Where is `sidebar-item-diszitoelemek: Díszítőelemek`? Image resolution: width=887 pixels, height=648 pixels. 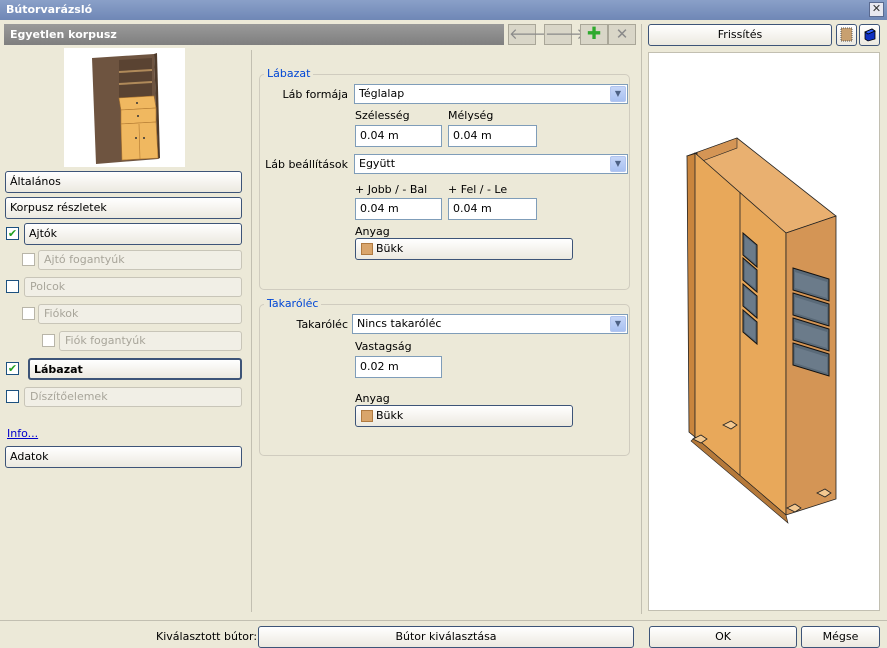
sidebar-item-diszitoelemek: Díszítőelemek is located at coordinates (133, 397).